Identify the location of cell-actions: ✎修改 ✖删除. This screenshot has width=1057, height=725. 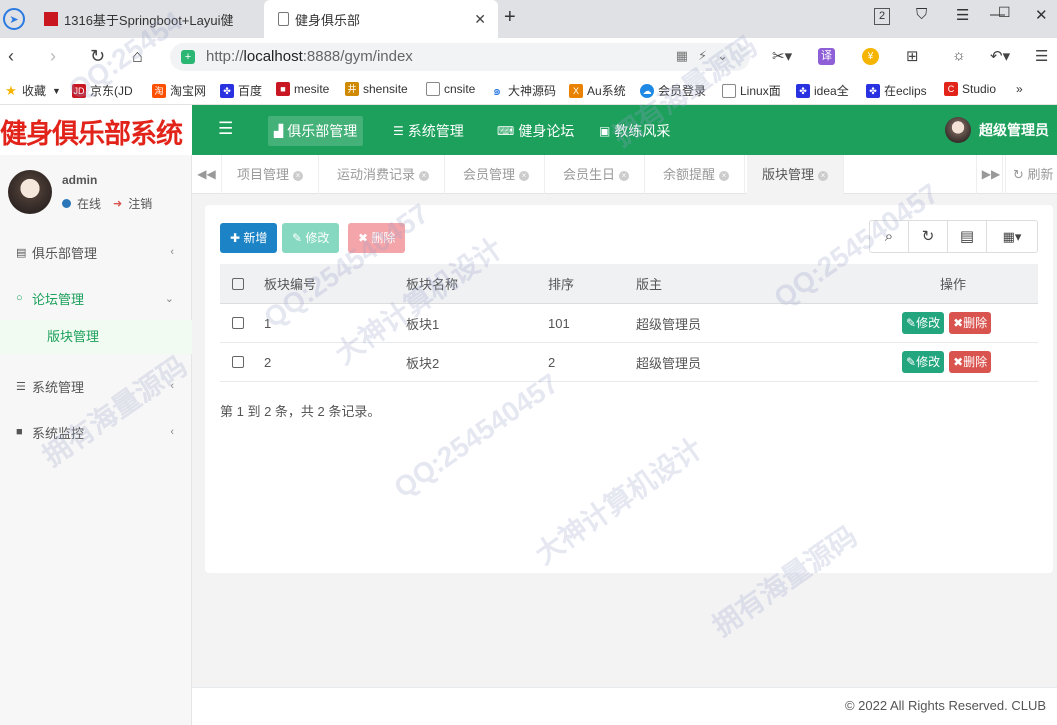
(953, 362).